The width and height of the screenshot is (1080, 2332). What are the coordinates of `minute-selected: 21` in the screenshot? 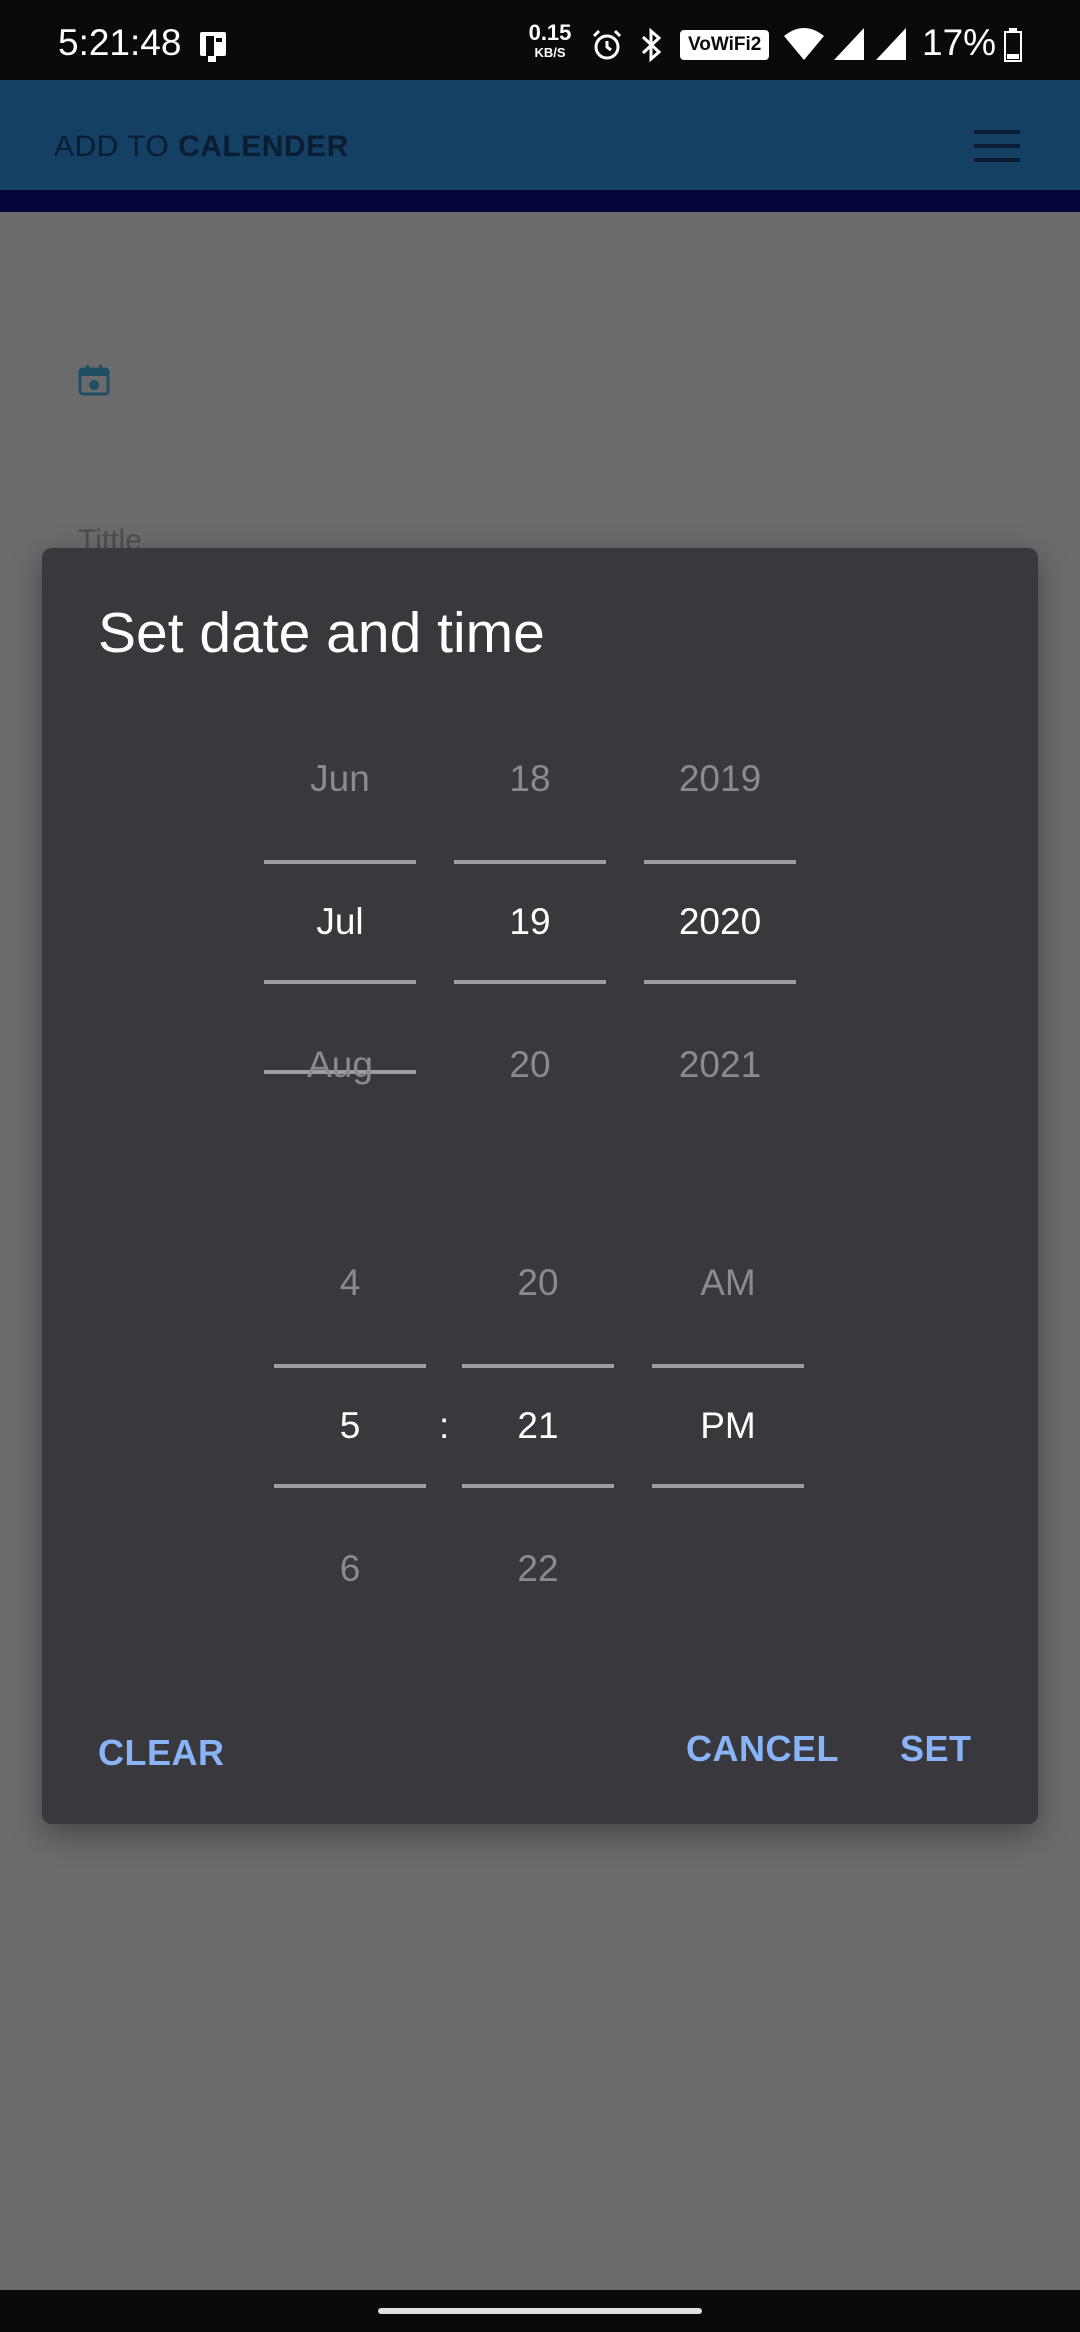 It's located at (538, 1426).